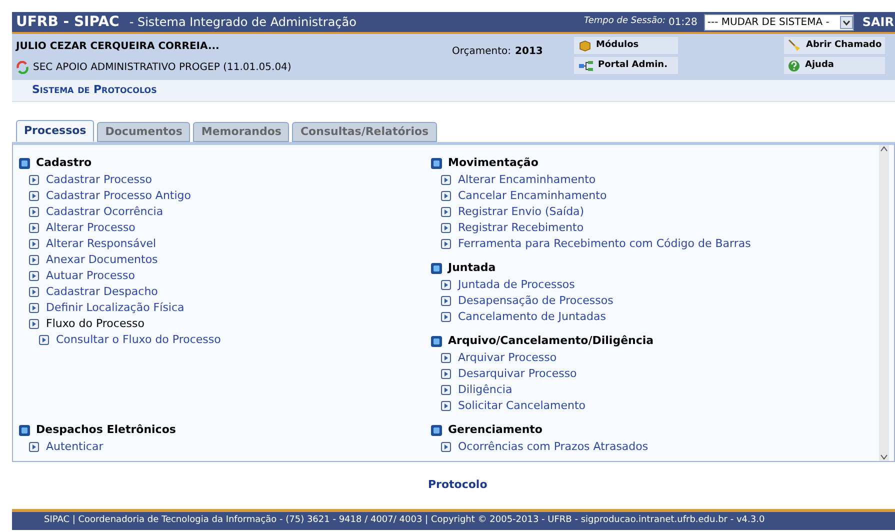 This screenshot has width=895, height=532. Describe the element at coordinates (99, 180) in the screenshot. I see `menu-link: Cadastrar Processo` at that location.